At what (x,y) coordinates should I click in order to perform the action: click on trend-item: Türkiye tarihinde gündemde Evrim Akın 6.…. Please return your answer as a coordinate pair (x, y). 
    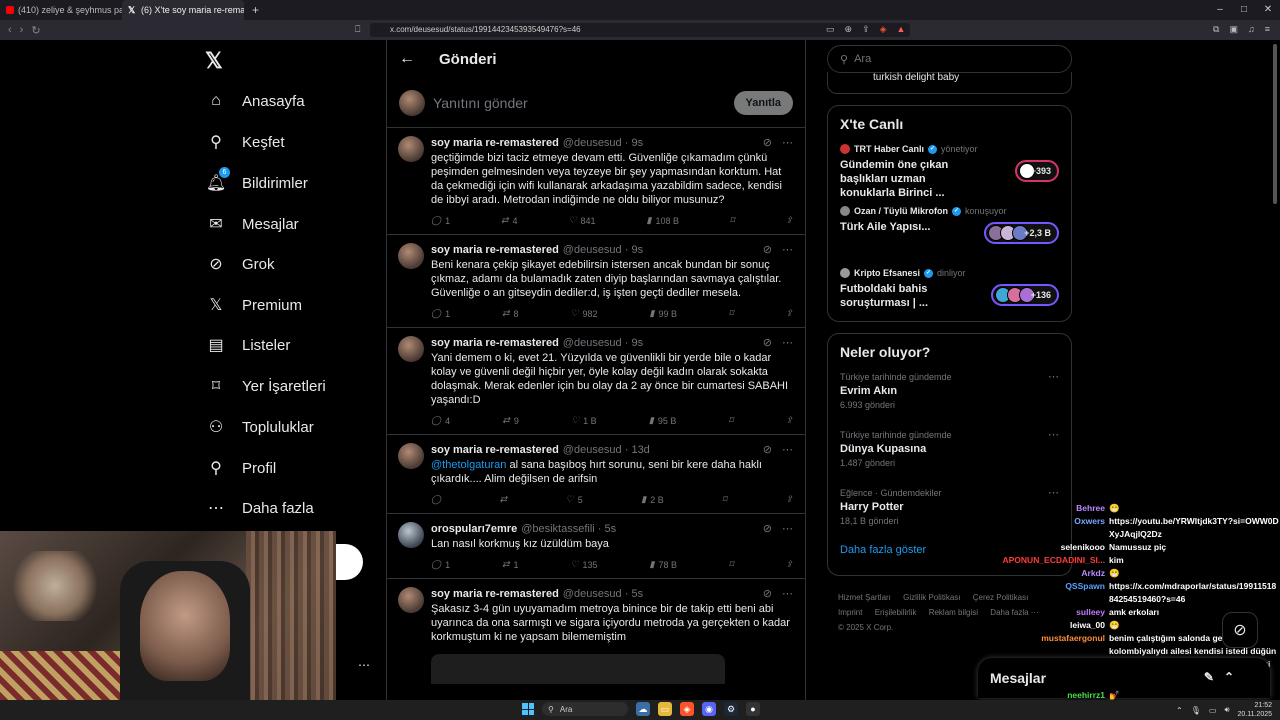
    Looking at the image, I should click on (949, 395).